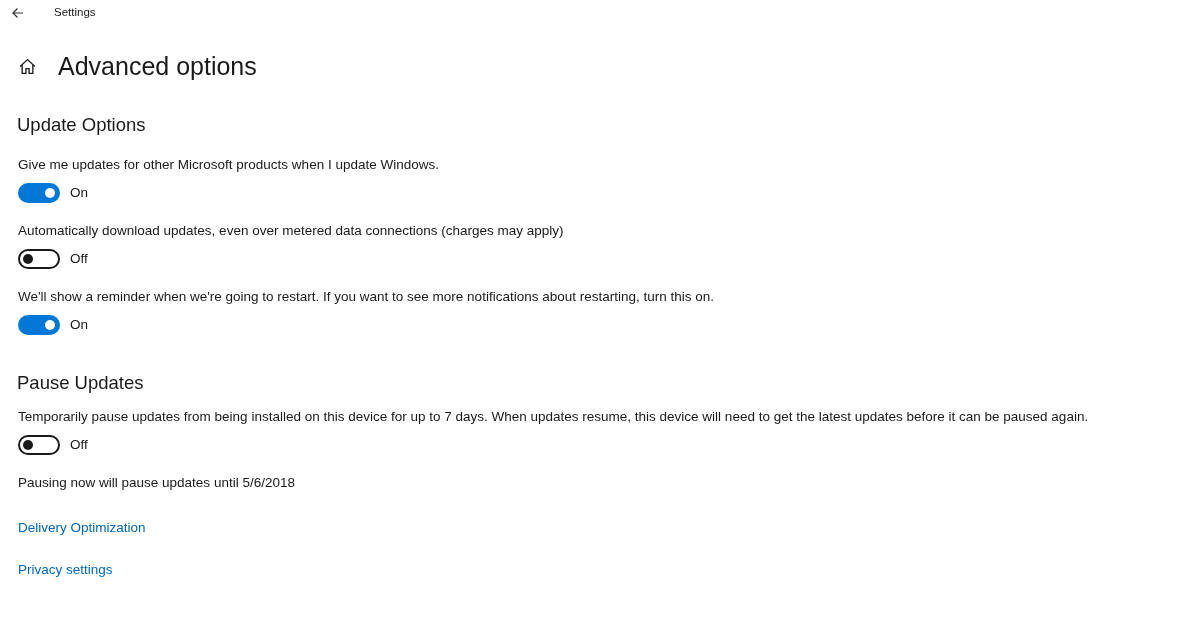 The image size is (1200, 624). Describe the element at coordinates (366, 297) in the screenshot. I see `setting-description: We'll show a reminder when we're going to restart. If you want to see more notifications about restarting, turn this on.` at that location.